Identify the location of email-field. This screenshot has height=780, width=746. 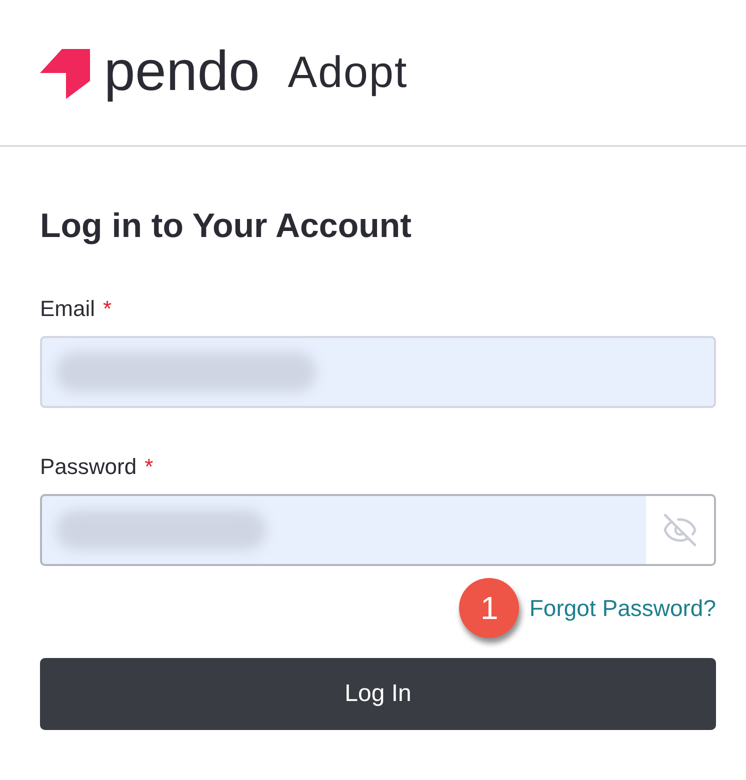
(378, 372).